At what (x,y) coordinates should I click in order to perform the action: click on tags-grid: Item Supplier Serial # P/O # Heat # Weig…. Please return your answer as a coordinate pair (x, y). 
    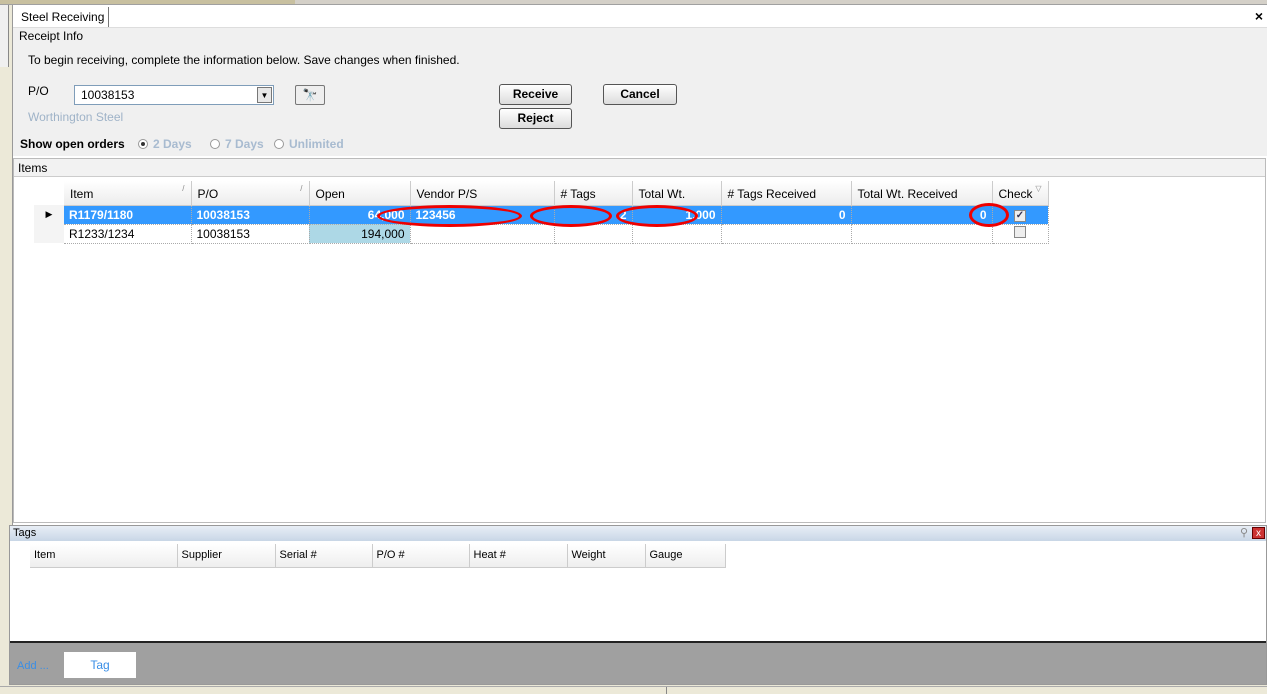
    Looking at the image, I should click on (378, 556).